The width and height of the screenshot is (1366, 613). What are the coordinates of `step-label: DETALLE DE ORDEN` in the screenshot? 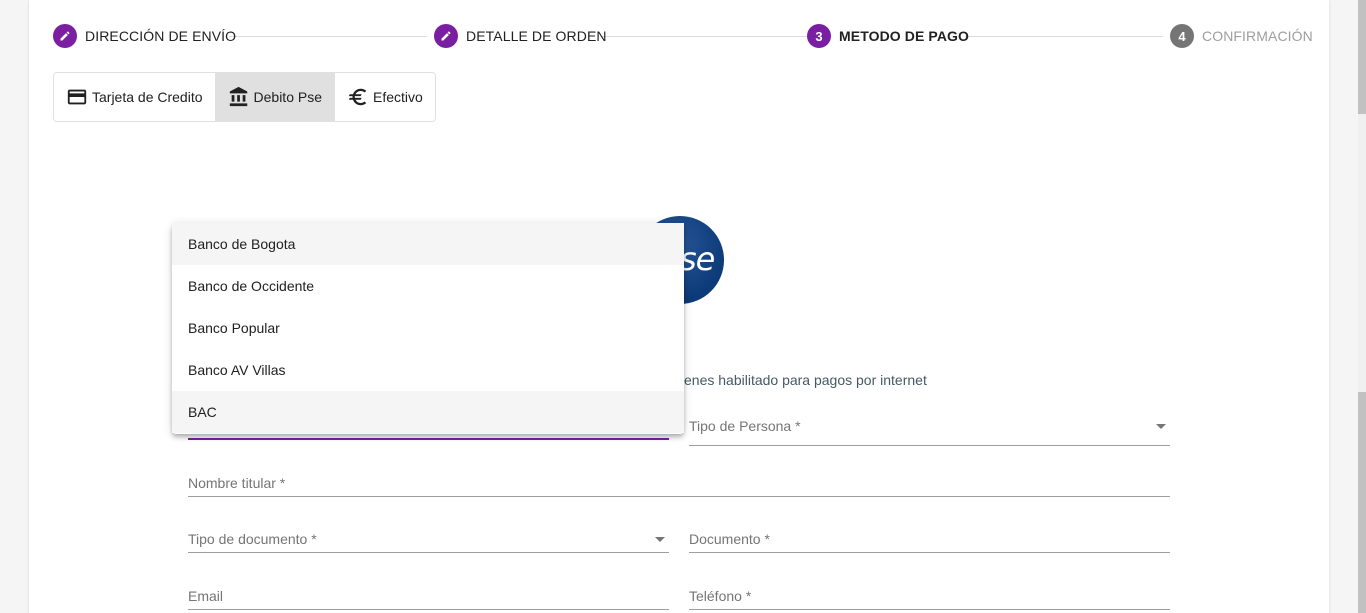 It's located at (536, 36).